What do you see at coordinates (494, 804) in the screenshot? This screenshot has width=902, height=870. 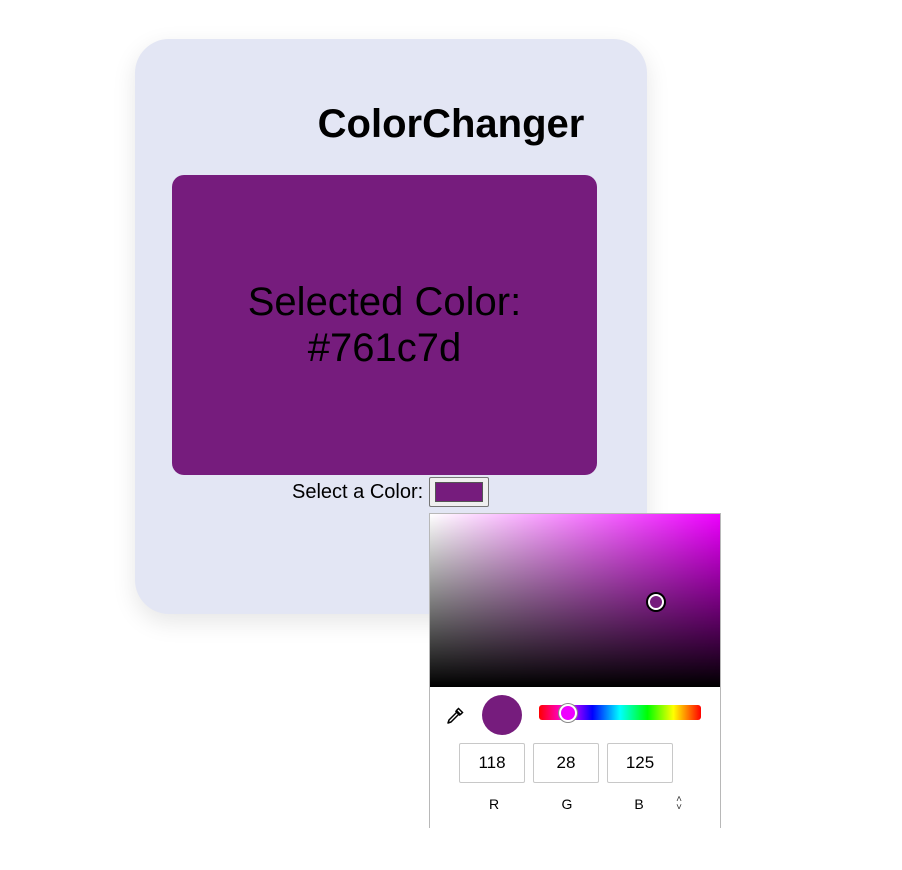 I see `red-channel-label: R` at bounding box center [494, 804].